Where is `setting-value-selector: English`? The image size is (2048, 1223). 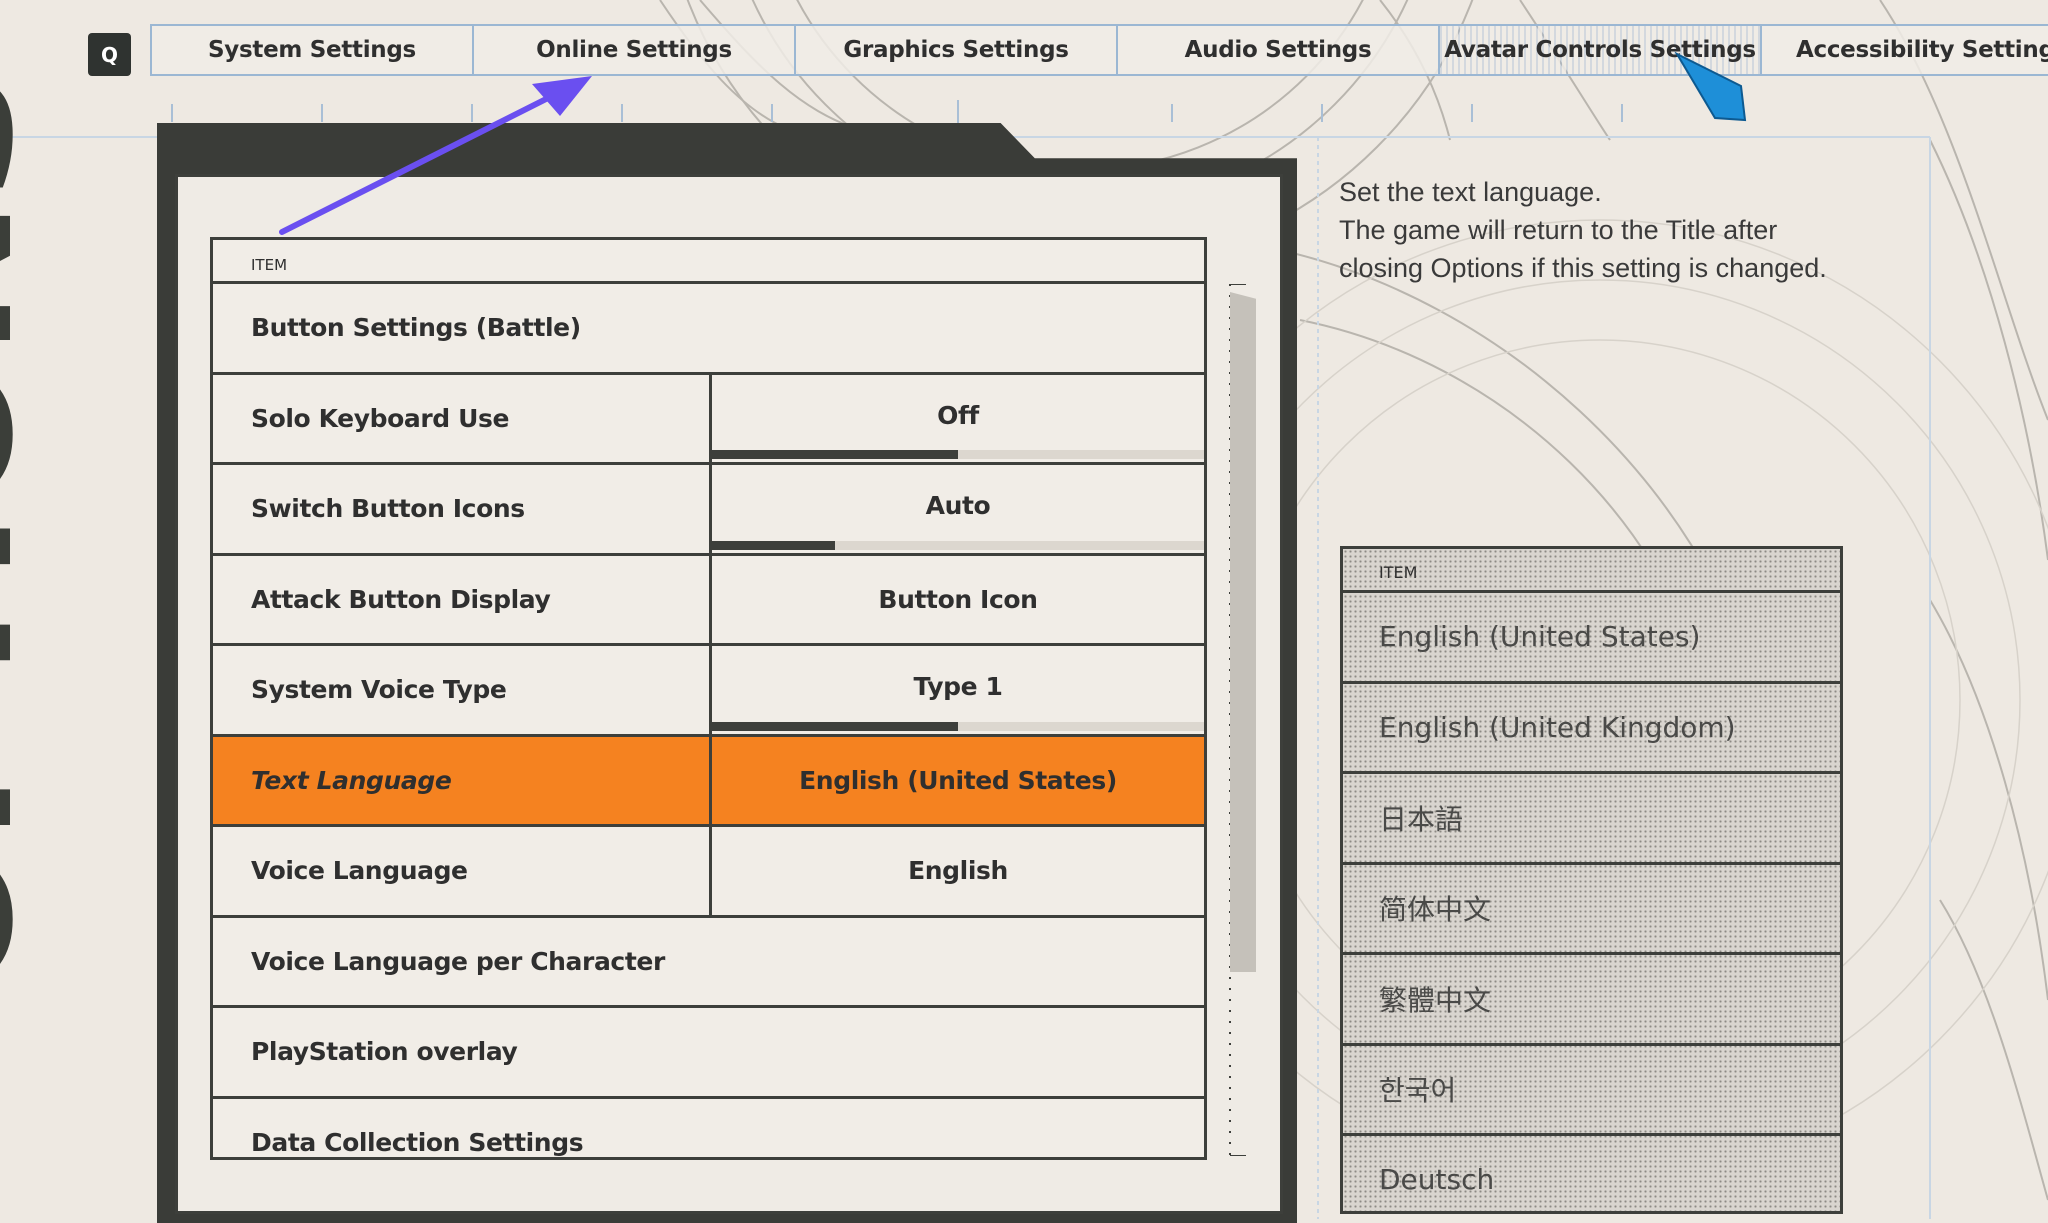 setting-value-selector: English is located at coordinates (956, 871).